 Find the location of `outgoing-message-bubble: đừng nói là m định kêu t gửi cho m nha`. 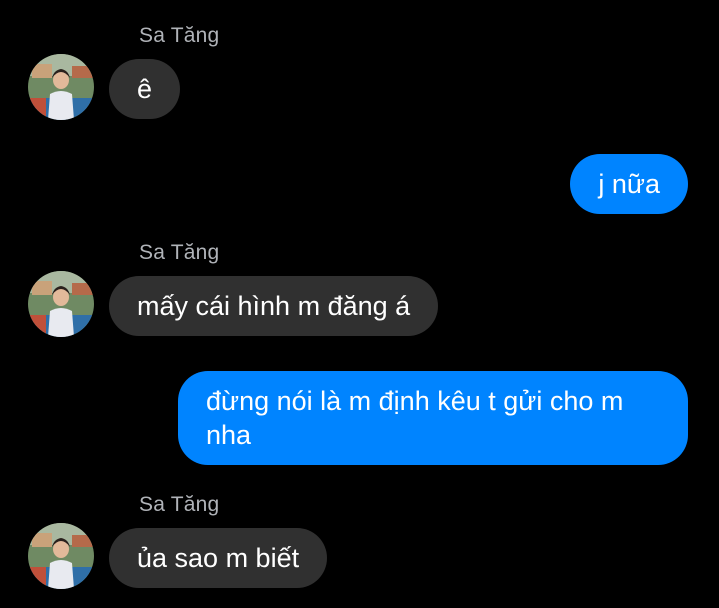

outgoing-message-bubble: đừng nói là m định kêu t gửi cho m nha is located at coordinates (433, 418).